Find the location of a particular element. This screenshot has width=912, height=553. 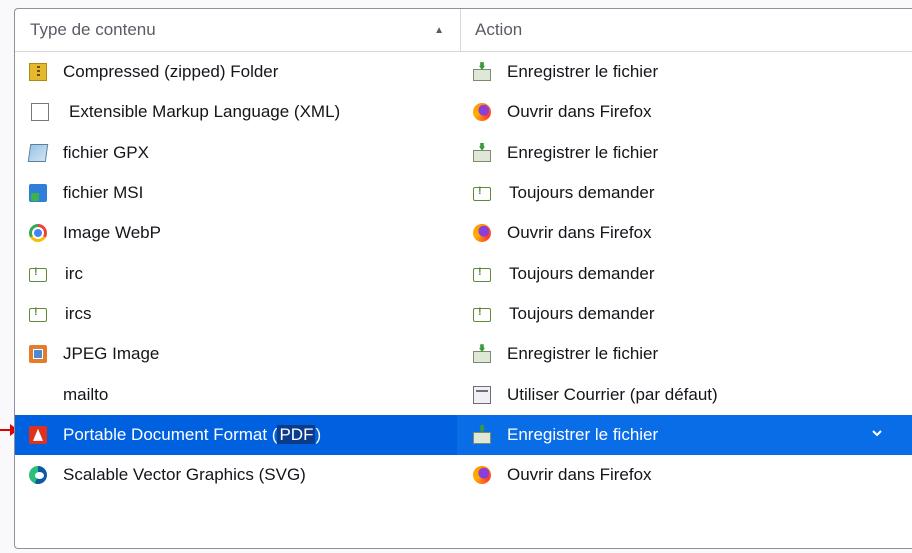

table-row: Image WebP Ouvrir dans Firefox is located at coordinates (463, 233).